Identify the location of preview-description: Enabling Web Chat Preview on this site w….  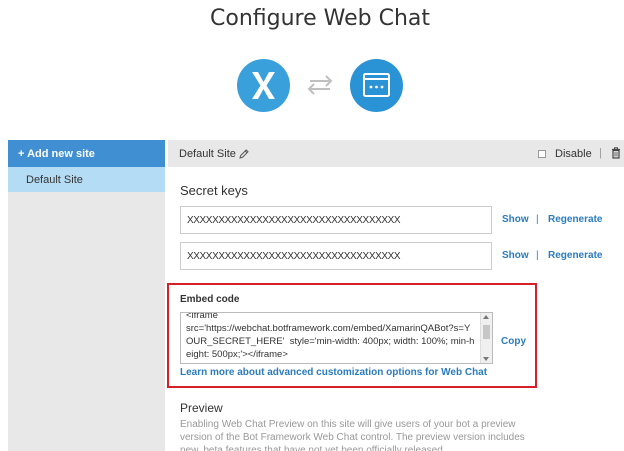
(352, 435).